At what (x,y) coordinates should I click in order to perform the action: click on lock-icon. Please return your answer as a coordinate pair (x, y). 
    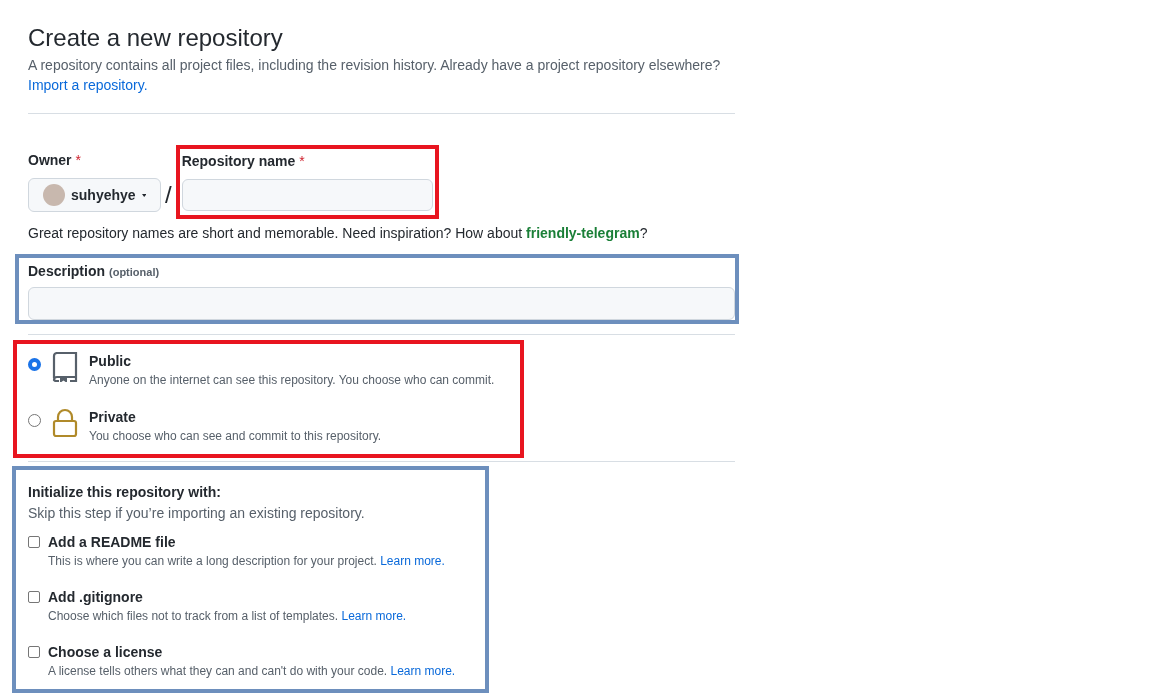
    Looking at the image, I should click on (65, 423).